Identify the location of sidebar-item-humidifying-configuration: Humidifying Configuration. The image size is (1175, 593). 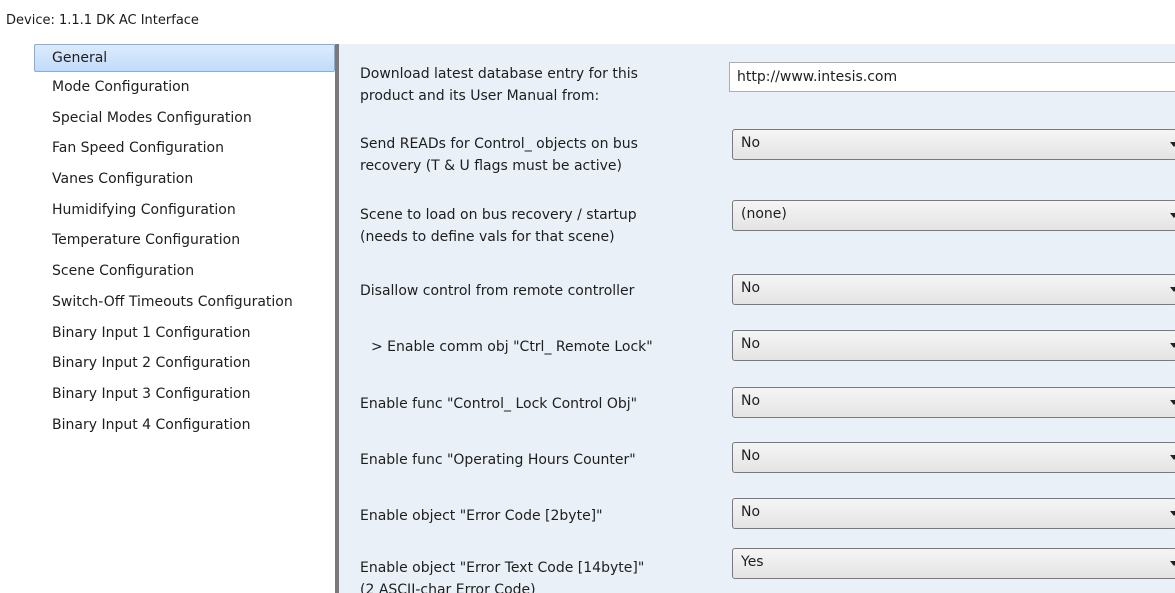
(184, 210).